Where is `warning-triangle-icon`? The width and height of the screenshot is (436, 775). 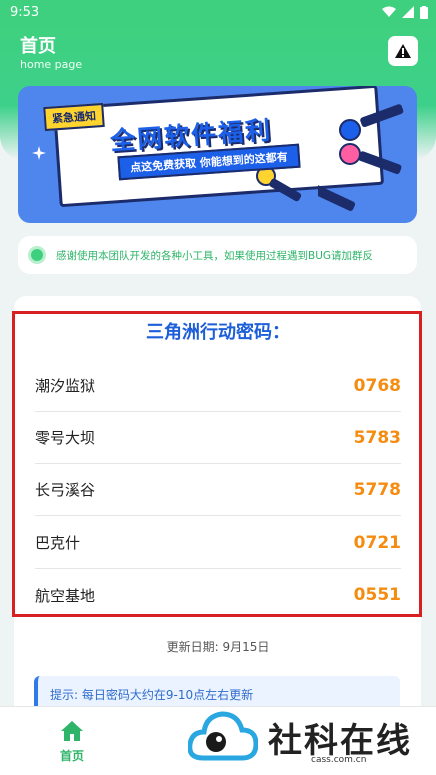
warning-triangle-icon is located at coordinates (403, 51).